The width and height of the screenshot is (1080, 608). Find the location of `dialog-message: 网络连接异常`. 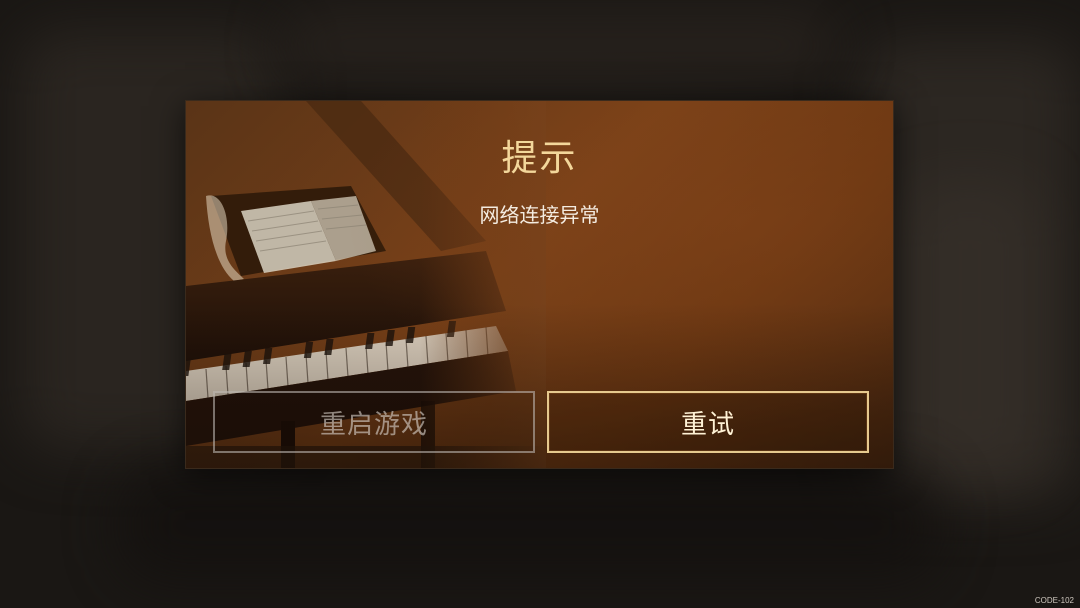

dialog-message: 网络连接异常 is located at coordinates (539, 215).